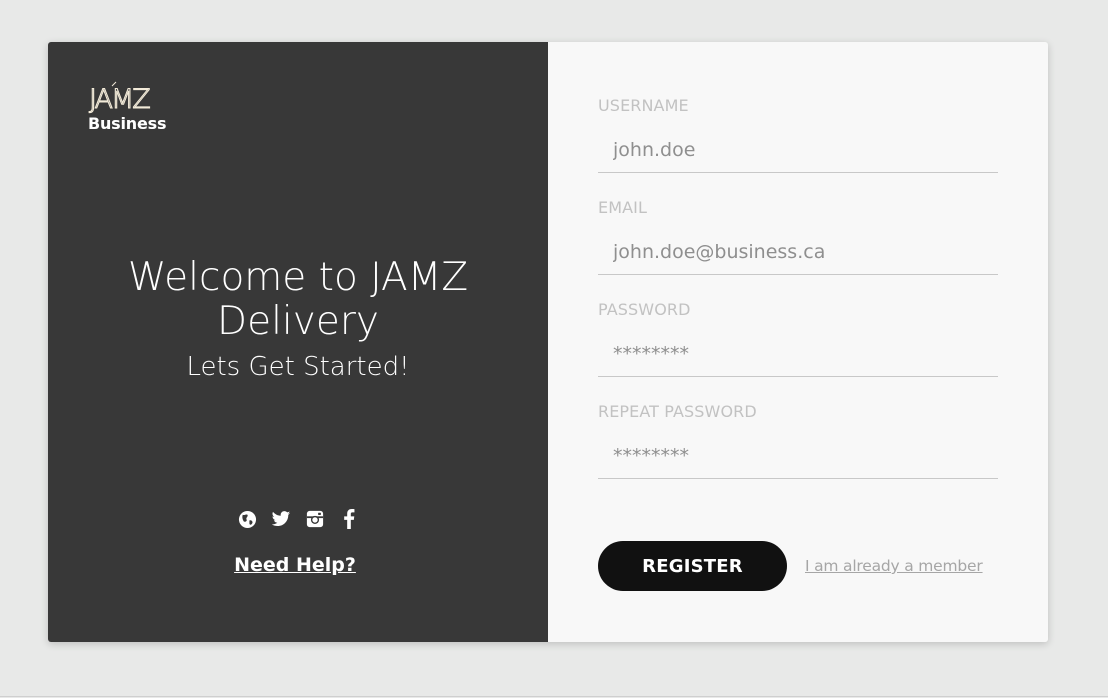  Describe the element at coordinates (790, 566) in the screenshot. I see `form-actions: REGISTER I am already a member` at that location.